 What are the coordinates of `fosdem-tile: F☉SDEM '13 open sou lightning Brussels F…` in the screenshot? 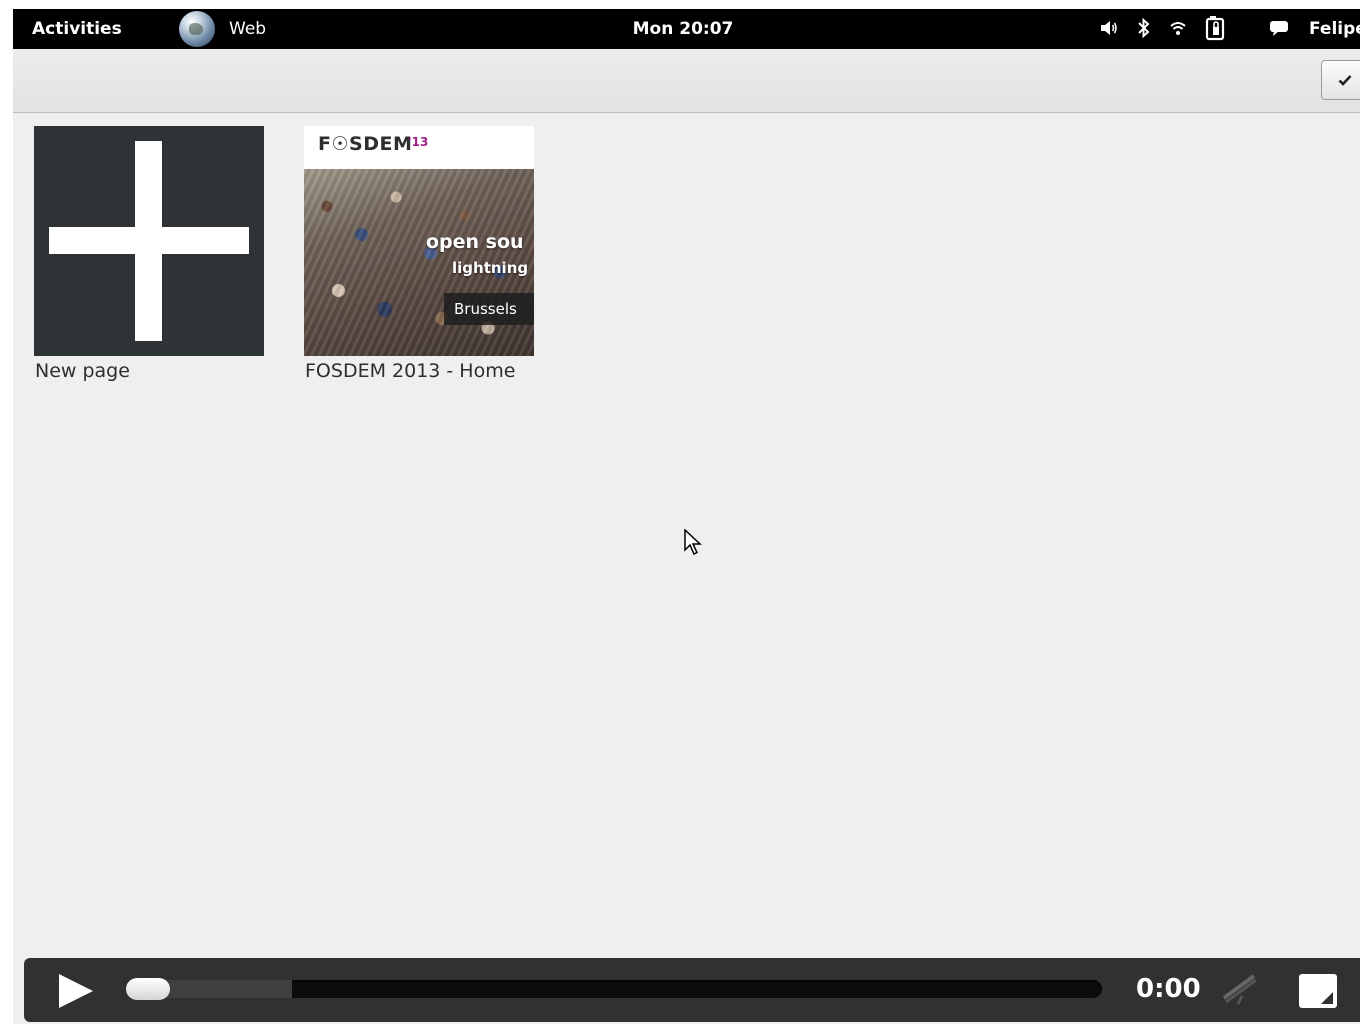 It's located at (419, 254).